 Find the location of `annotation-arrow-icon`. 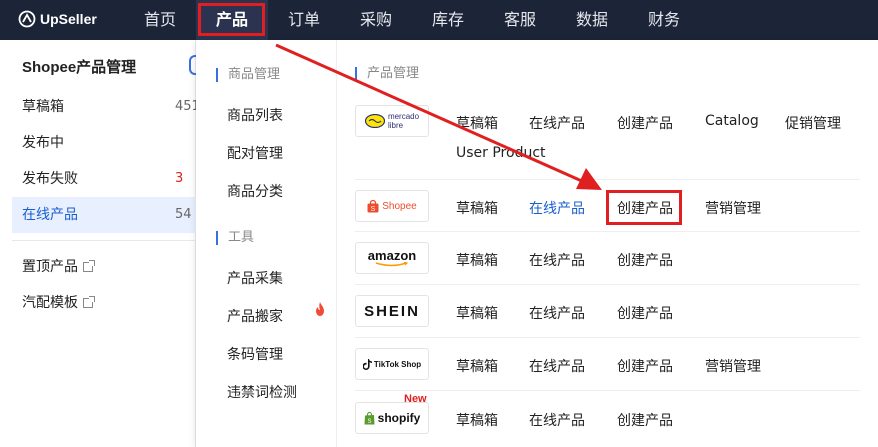

annotation-arrow-icon is located at coordinates (438, 116).